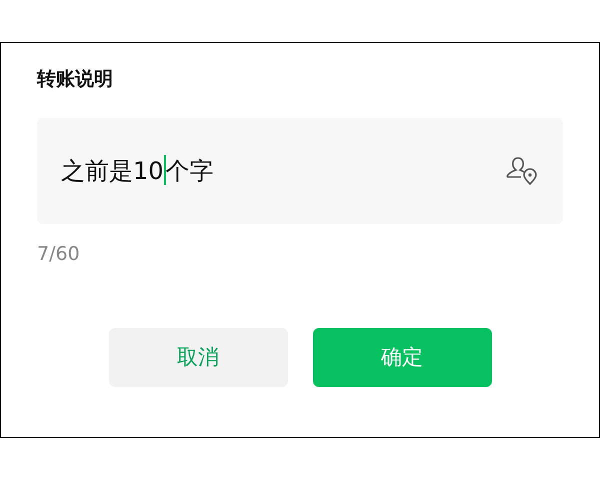 The width and height of the screenshot is (600, 480). What do you see at coordinates (198, 357) in the screenshot?
I see `cancel-button: 取消` at bounding box center [198, 357].